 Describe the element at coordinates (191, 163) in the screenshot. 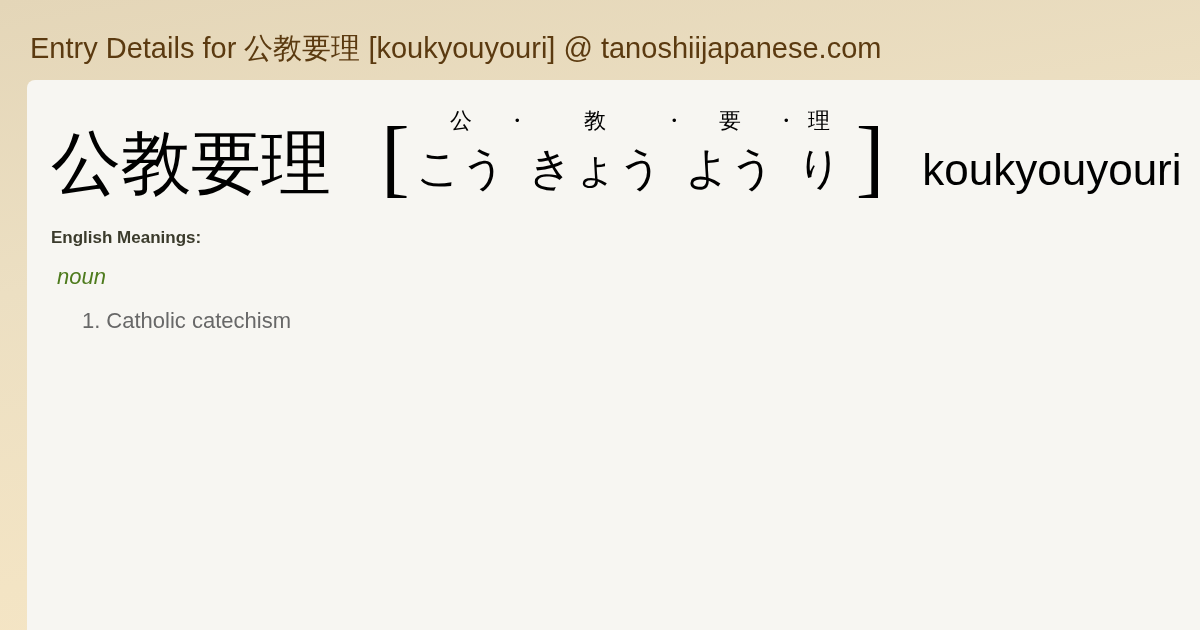

I see `entry-word: 公教要理` at that location.